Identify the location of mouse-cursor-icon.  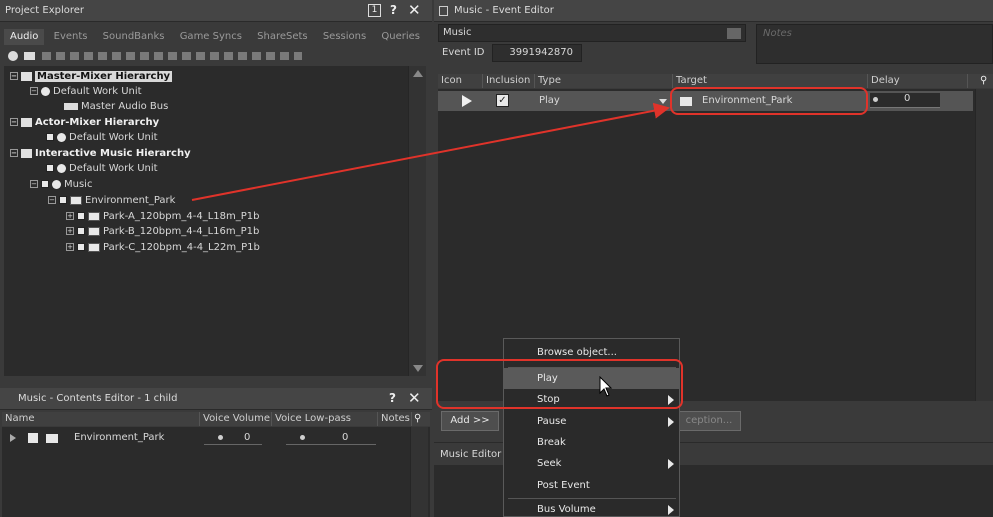
(606, 386).